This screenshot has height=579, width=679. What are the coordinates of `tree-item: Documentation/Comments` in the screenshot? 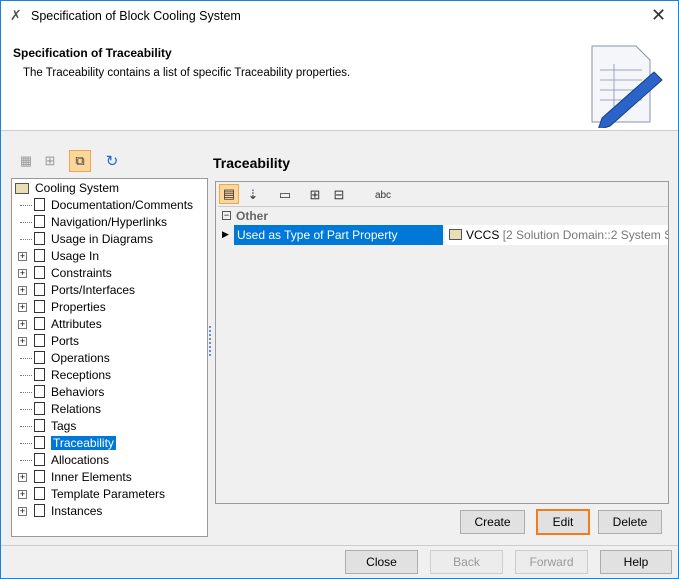 It's located at (107, 205).